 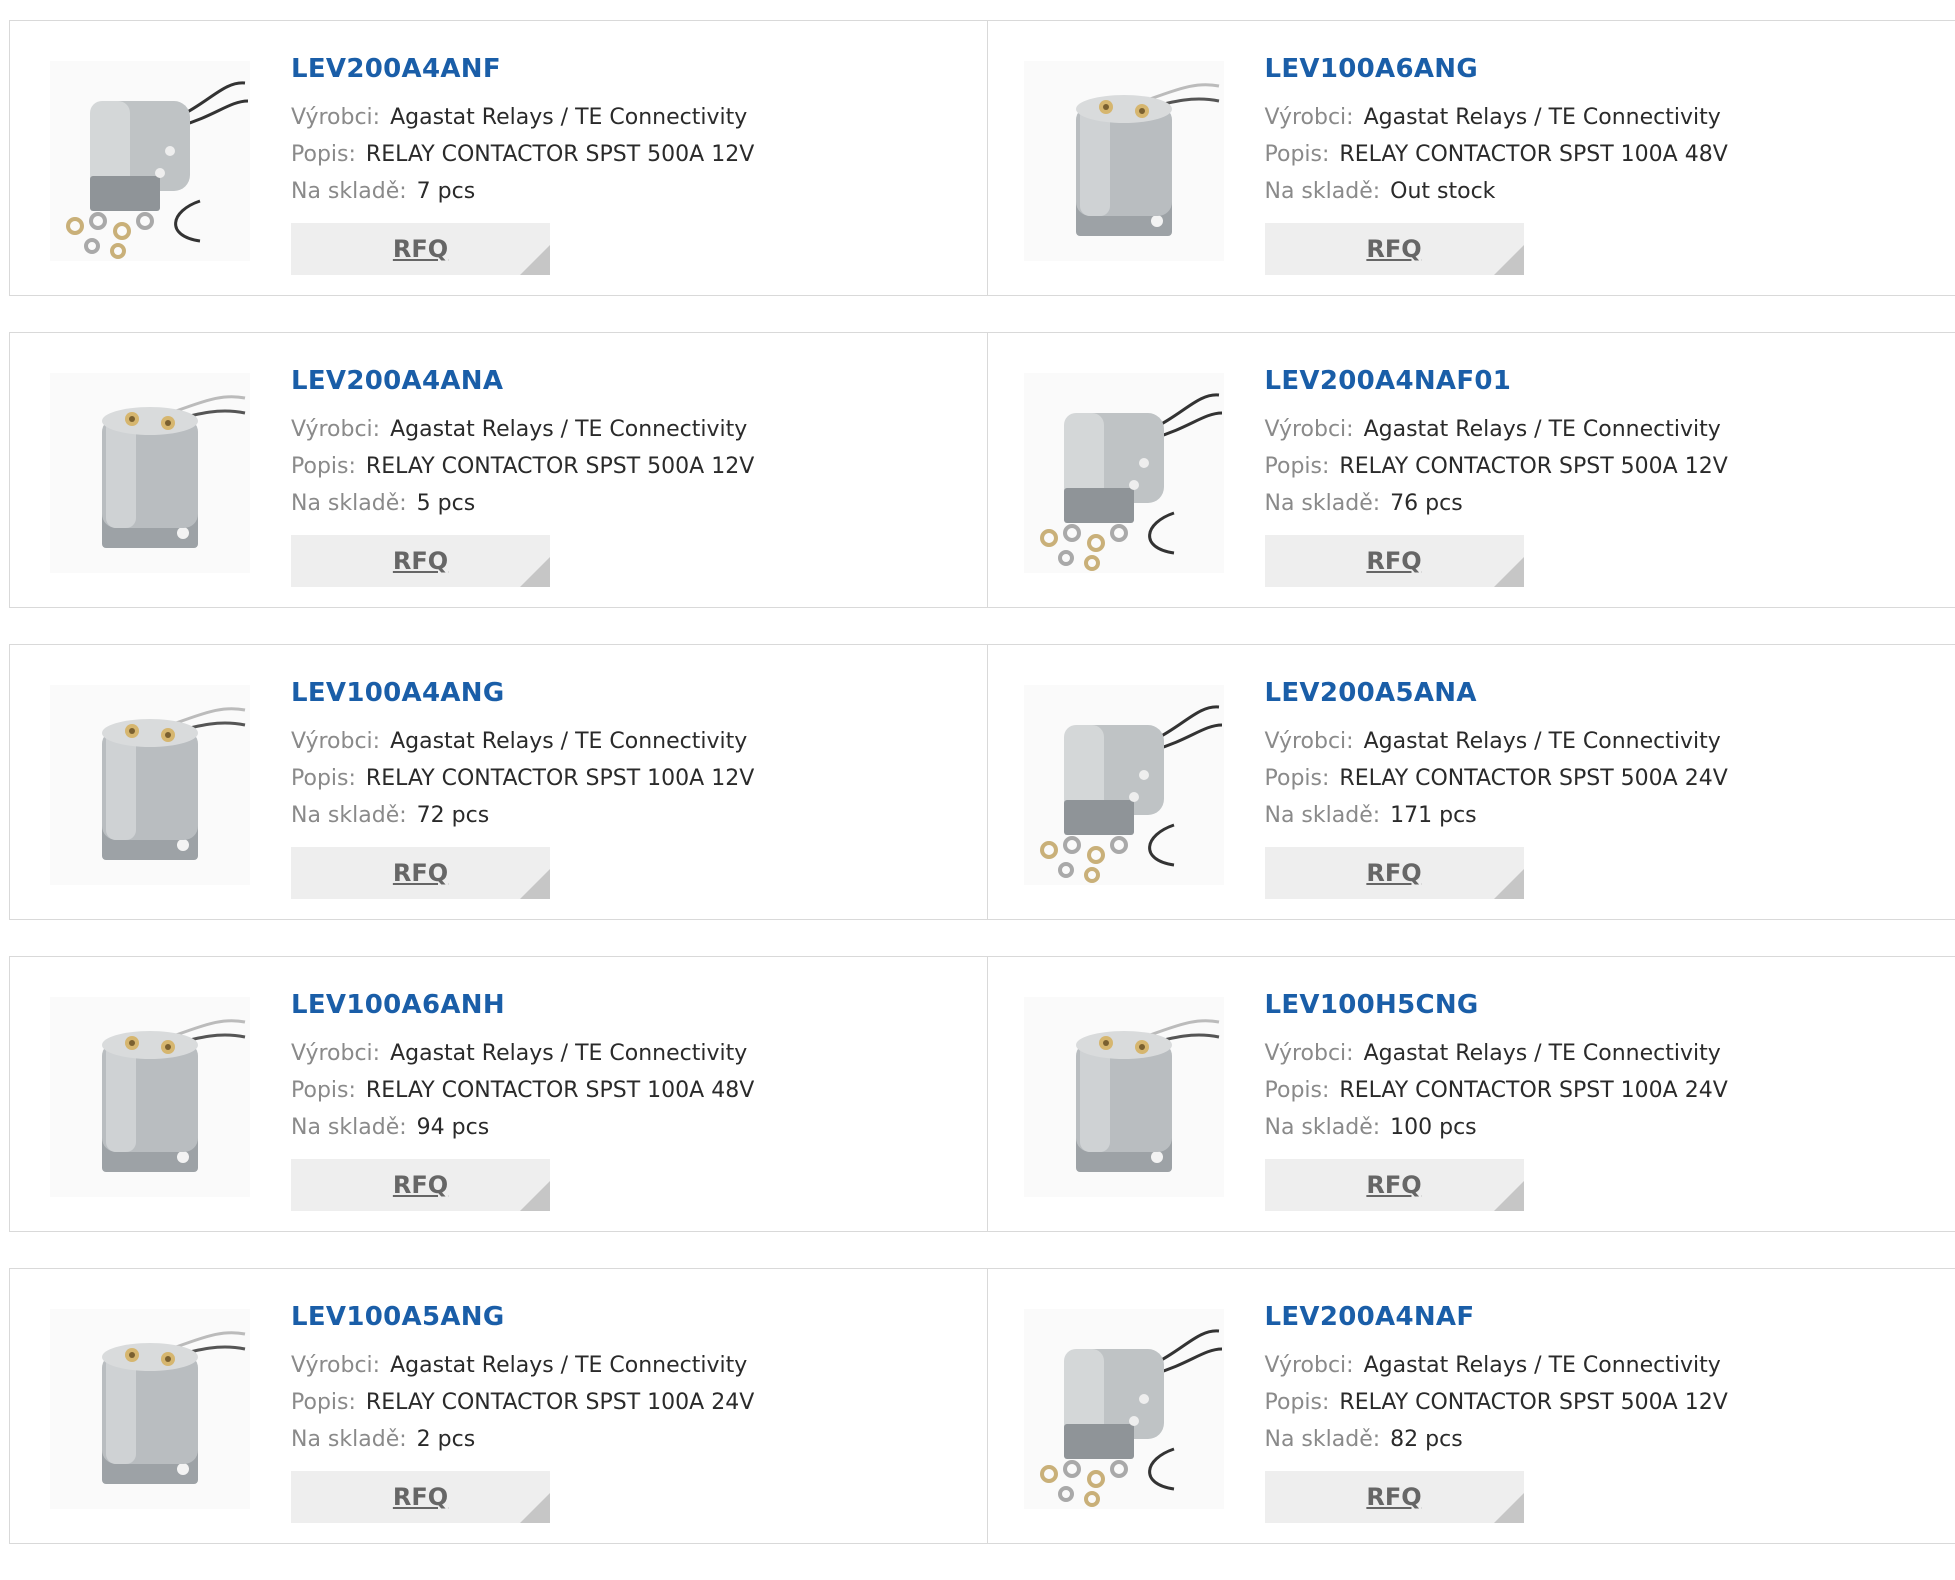 I want to click on product-title-link: LEV100H5CNG, so click(x=1496, y=1005).